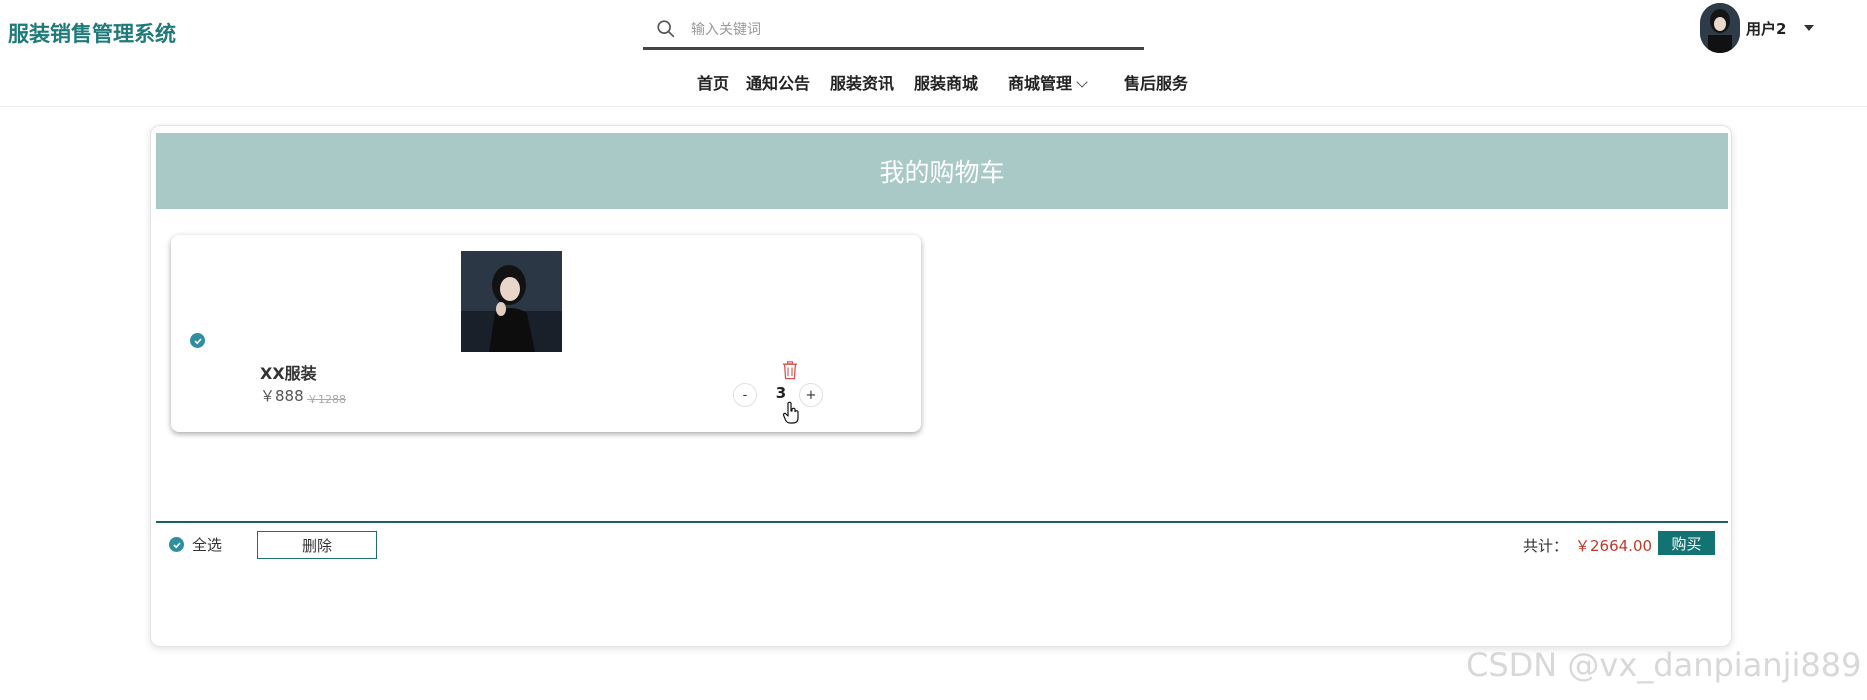 This screenshot has width=1867, height=700. Describe the element at coordinates (282, 396) in the screenshot. I see `product-price: ￥888` at that location.